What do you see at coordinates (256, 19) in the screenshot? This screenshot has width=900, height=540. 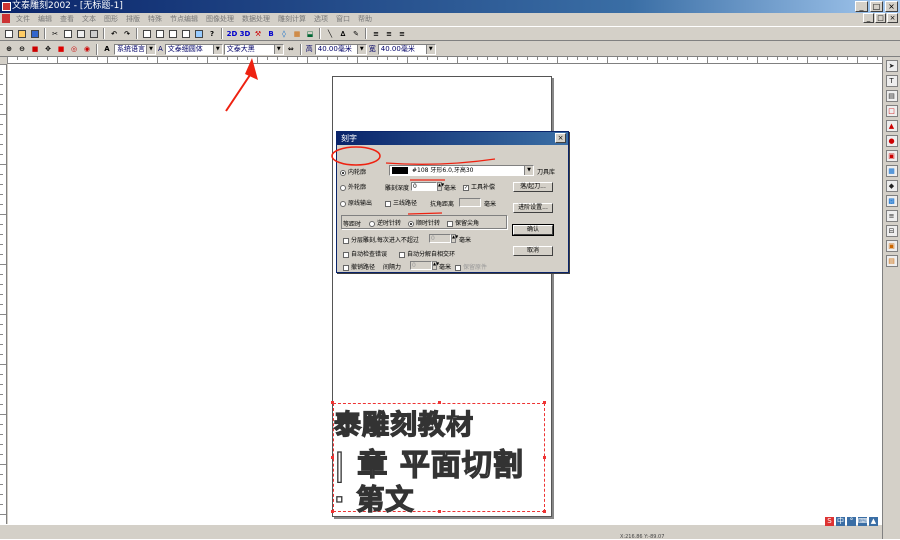 I see `menu-data: 数据处理` at bounding box center [256, 19].